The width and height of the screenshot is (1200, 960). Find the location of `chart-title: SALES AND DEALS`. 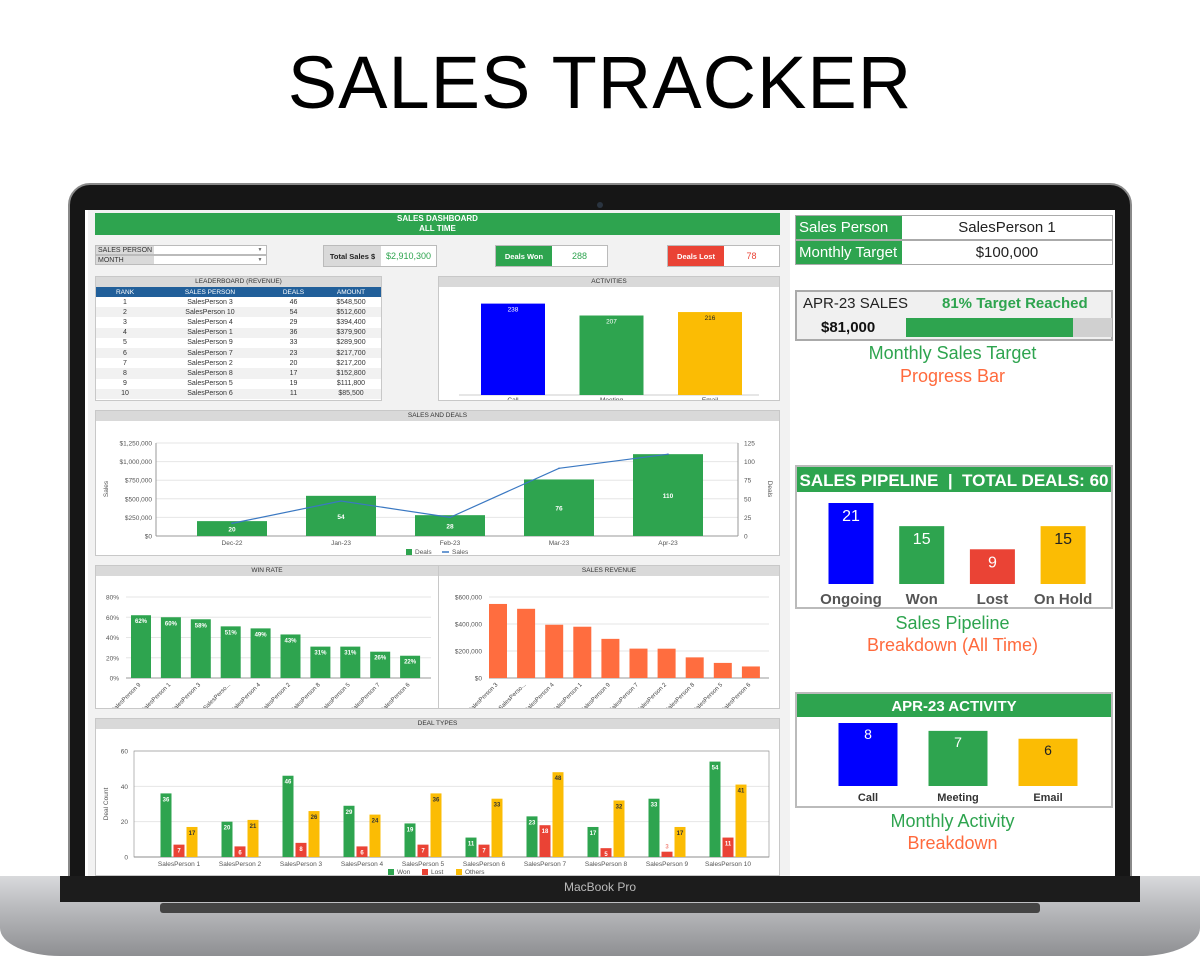

chart-title: SALES AND DEALS is located at coordinates (437, 416).